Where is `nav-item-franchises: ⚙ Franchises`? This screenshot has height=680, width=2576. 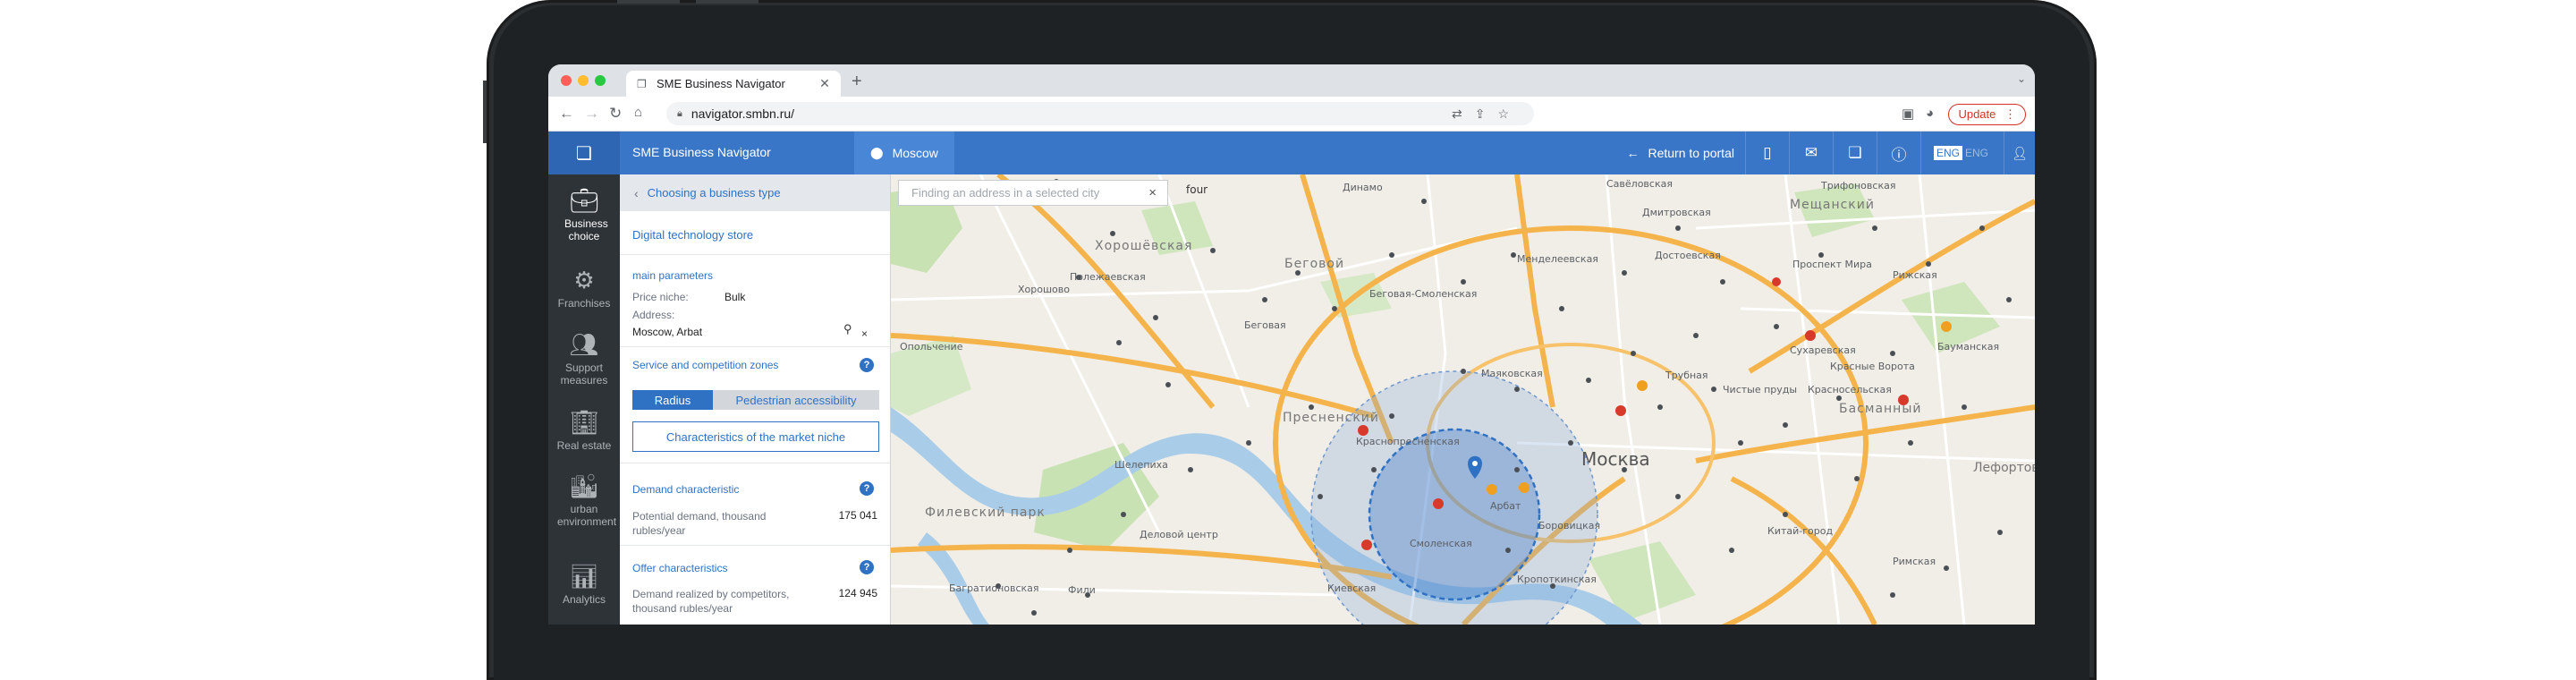
nav-item-franchises: ⚙ Franchises is located at coordinates (584, 288).